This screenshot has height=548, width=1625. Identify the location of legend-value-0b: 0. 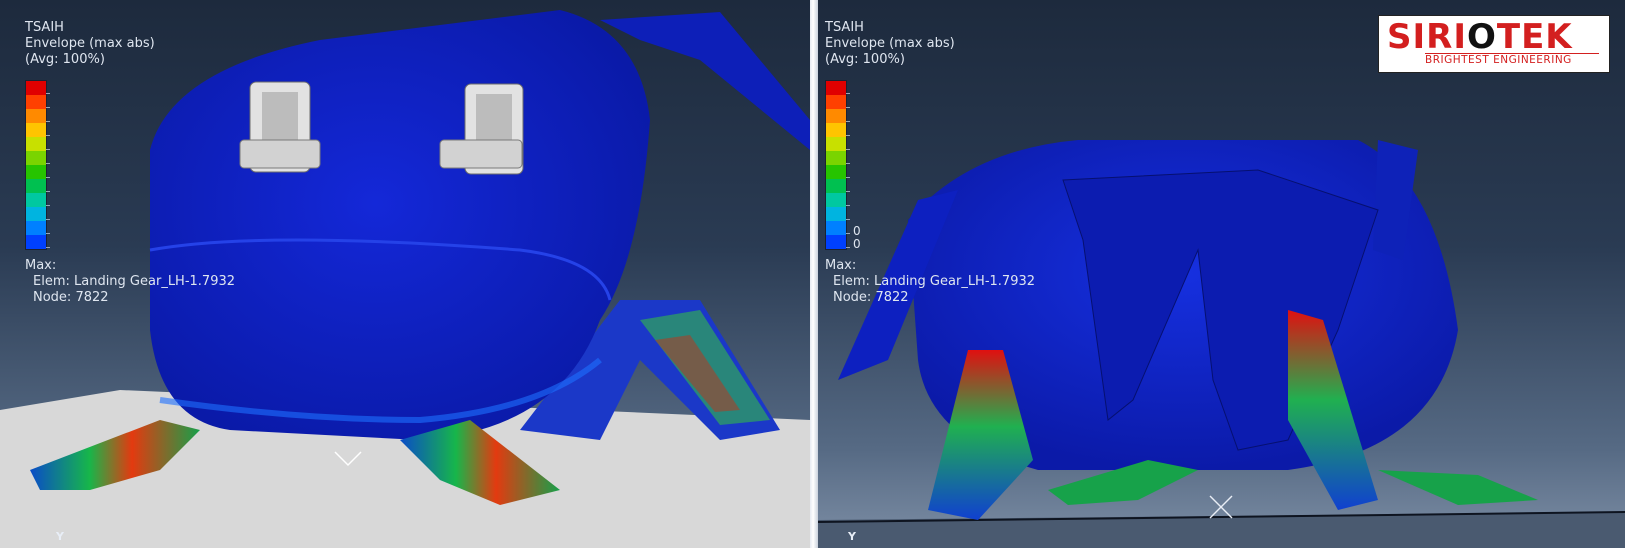
(857, 244).